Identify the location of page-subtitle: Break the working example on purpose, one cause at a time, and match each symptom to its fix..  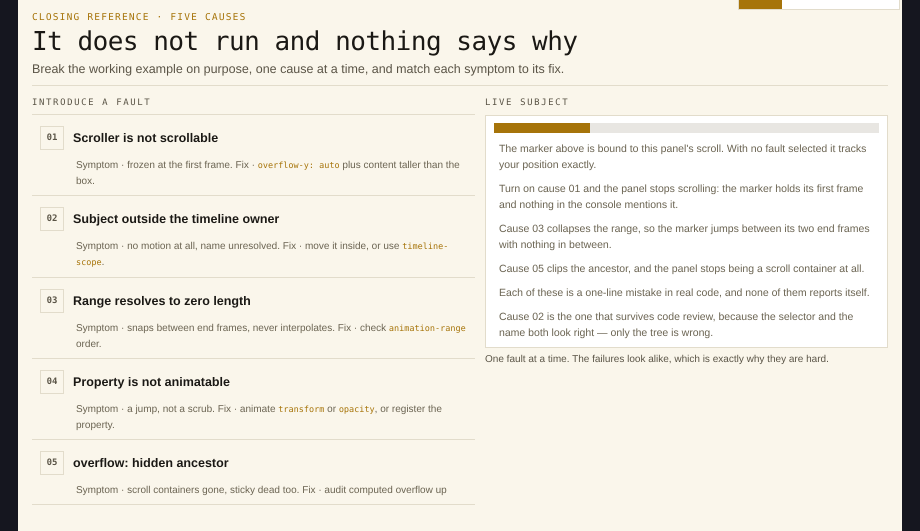
(460, 74).